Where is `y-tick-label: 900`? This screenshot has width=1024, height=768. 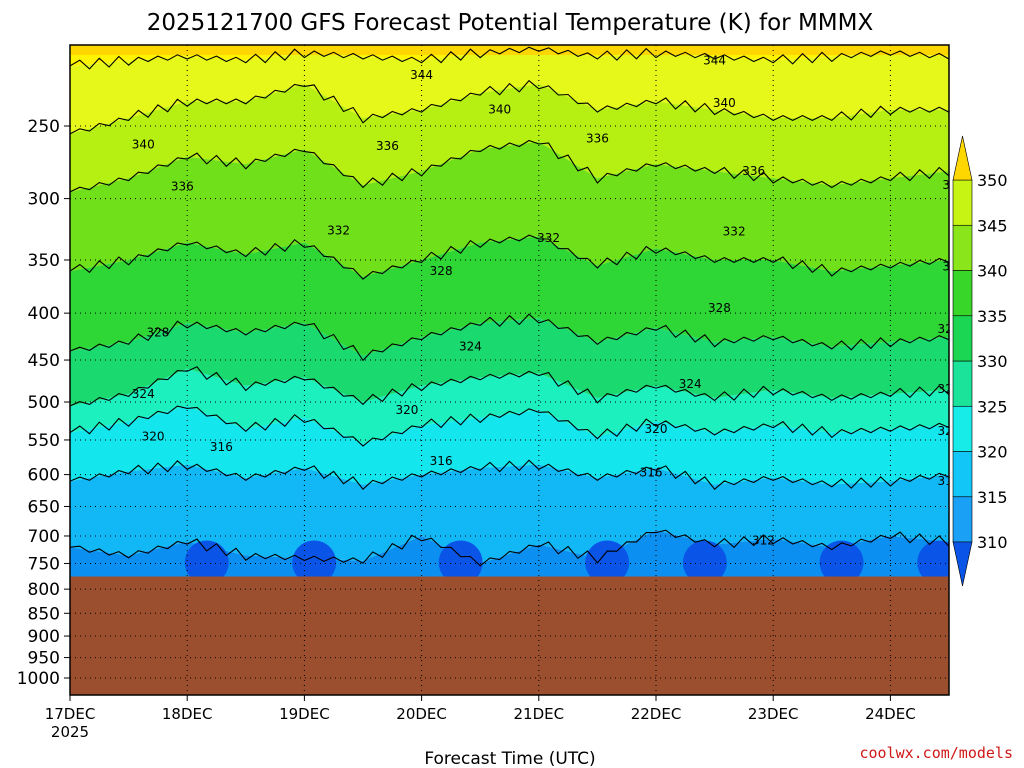
y-tick-label: 900 is located at coordinates (44, 637).